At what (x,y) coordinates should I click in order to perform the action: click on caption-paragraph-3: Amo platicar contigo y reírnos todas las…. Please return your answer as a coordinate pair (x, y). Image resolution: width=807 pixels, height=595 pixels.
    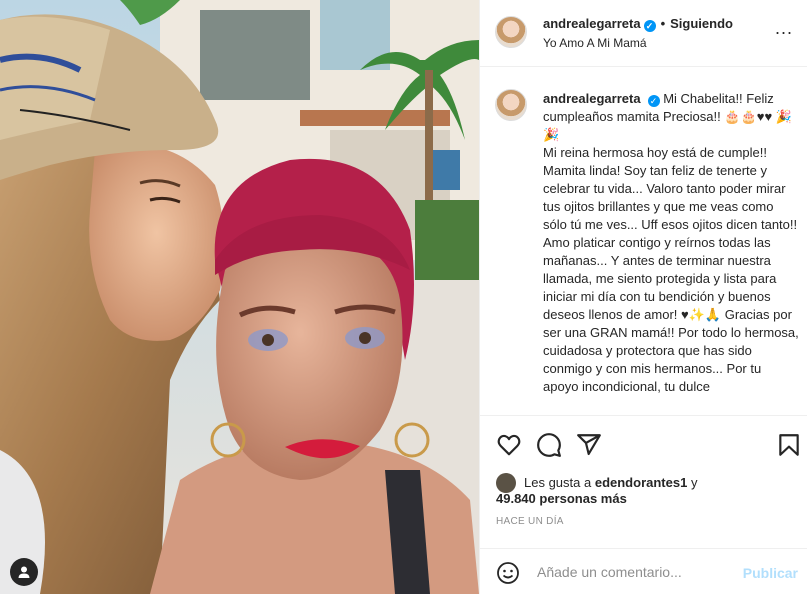
    Looking at the image, I should click on (671, 314).